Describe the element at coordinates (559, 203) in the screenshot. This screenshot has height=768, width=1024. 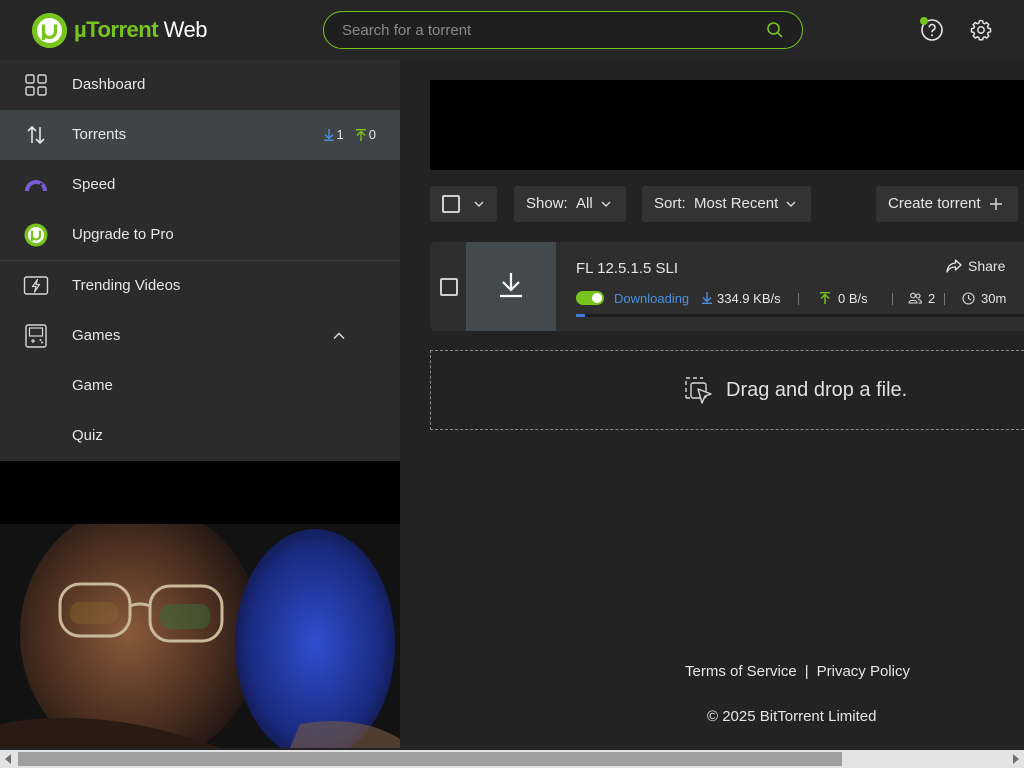
I see `show-filter-label: Show: All` at that location.